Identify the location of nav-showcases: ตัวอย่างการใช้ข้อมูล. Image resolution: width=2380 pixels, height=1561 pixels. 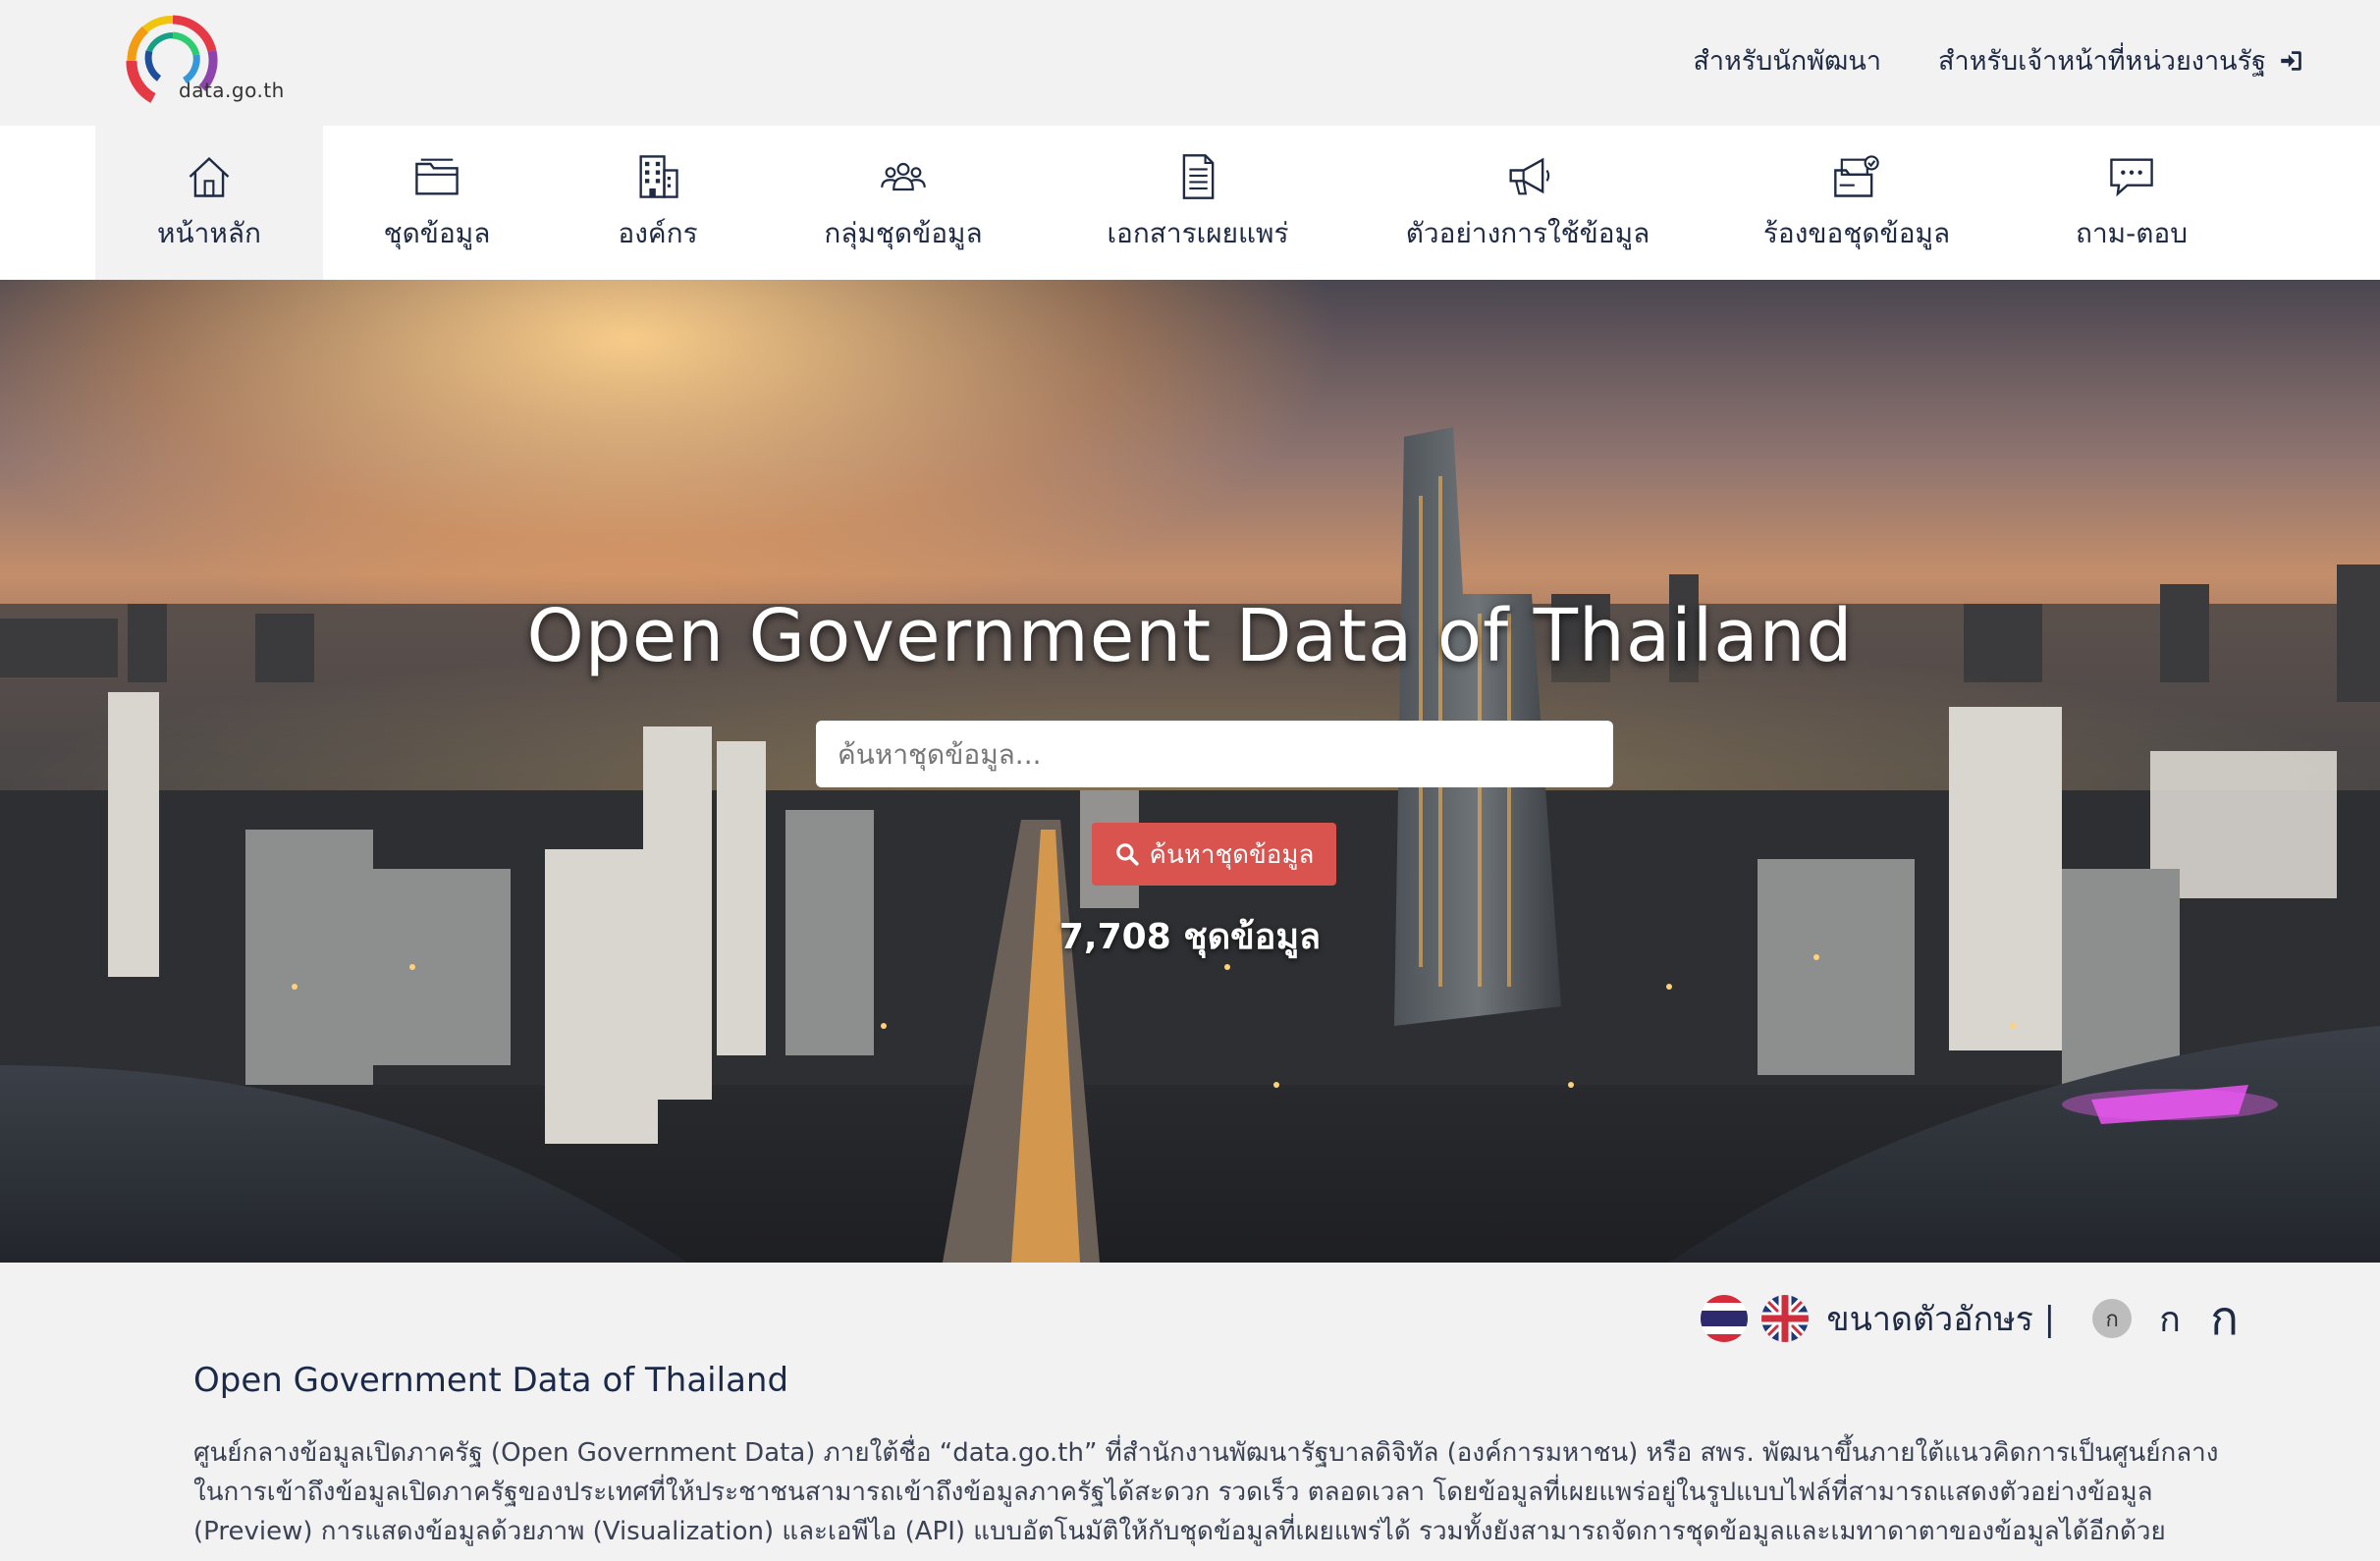
(1528, 203).